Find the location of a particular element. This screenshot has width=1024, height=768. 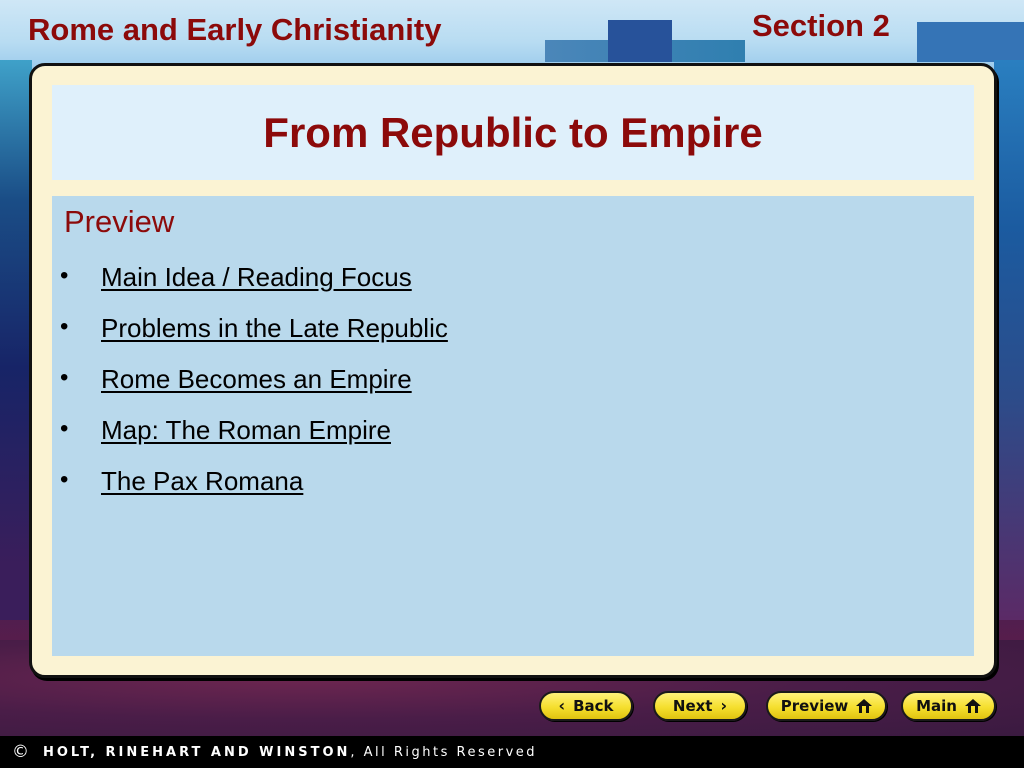

link-map-roman-empire: Map: The Roman Empire is located at coordinates (246, 430).